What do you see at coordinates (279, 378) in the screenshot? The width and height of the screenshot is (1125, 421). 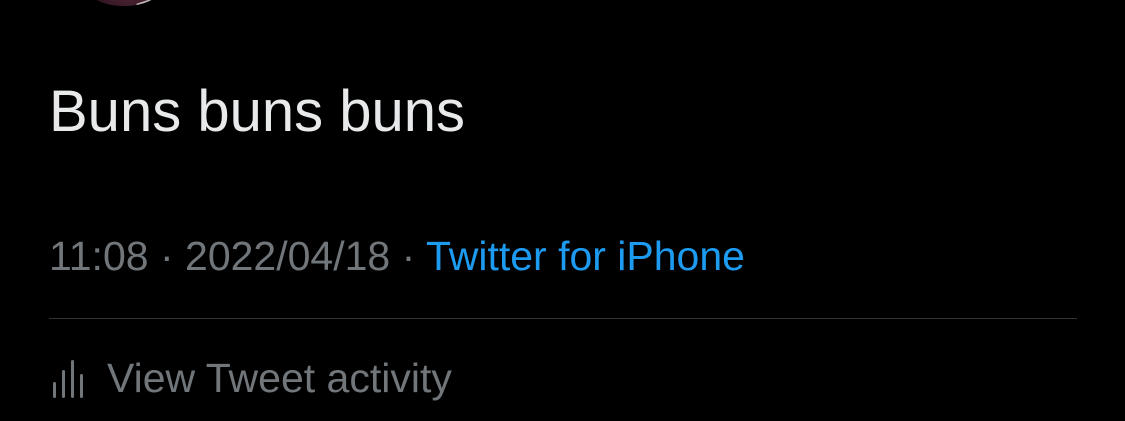 I see `view-tweet-activity-label: View Tweet activity` at bounding box center [279, 378].